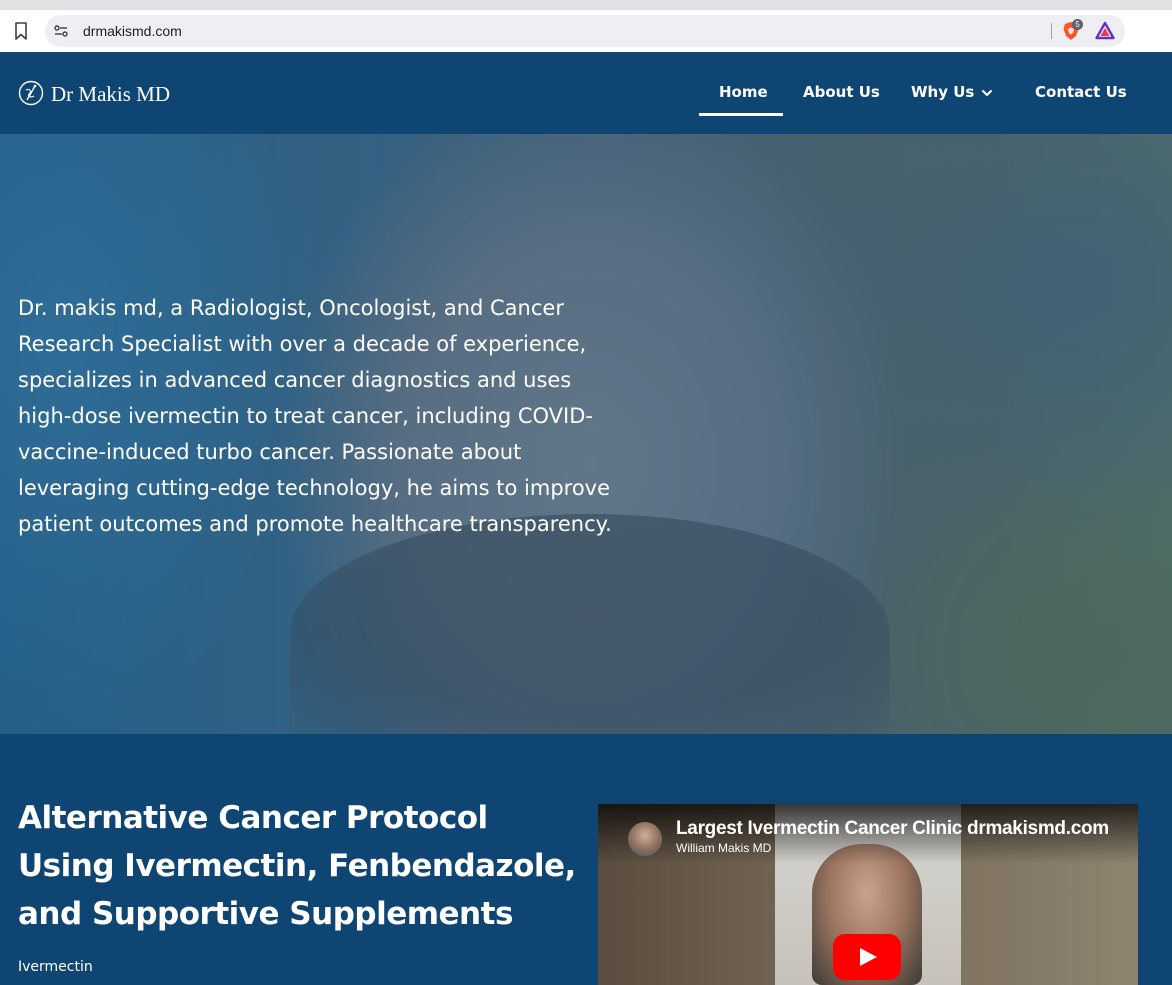 The height and width of the screenshot is (985, 1172). Describe the element at coordinates (1051, 31) in the screenshot. I see `address-bar-divider` at that location.